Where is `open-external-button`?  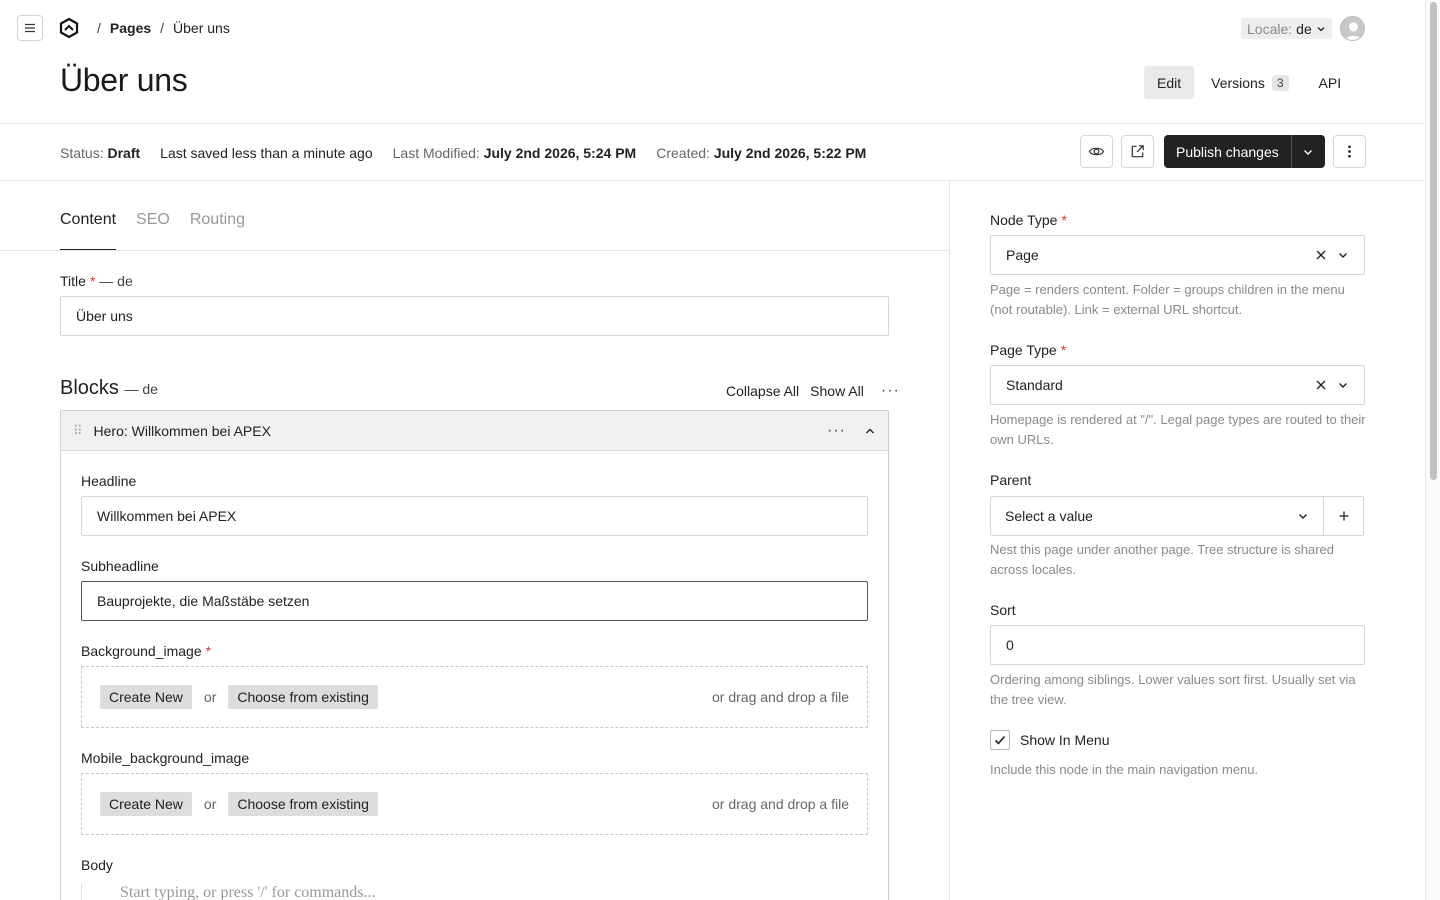
open-external-button is located at coordinates (1137, 151).